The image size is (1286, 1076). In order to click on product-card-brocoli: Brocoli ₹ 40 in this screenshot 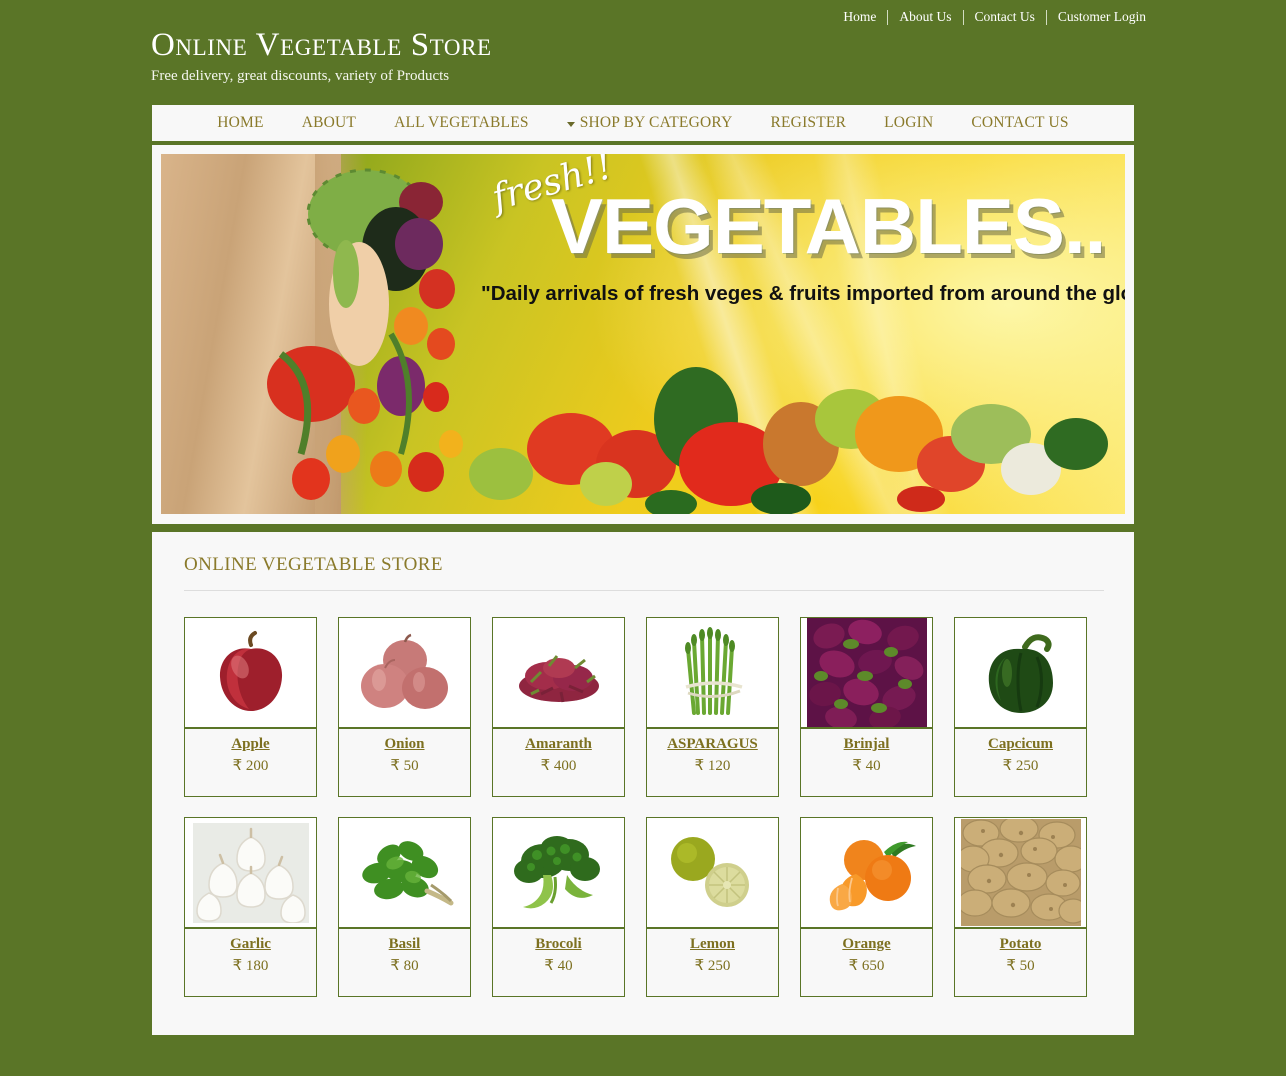, I will do `click(558, 907)`.